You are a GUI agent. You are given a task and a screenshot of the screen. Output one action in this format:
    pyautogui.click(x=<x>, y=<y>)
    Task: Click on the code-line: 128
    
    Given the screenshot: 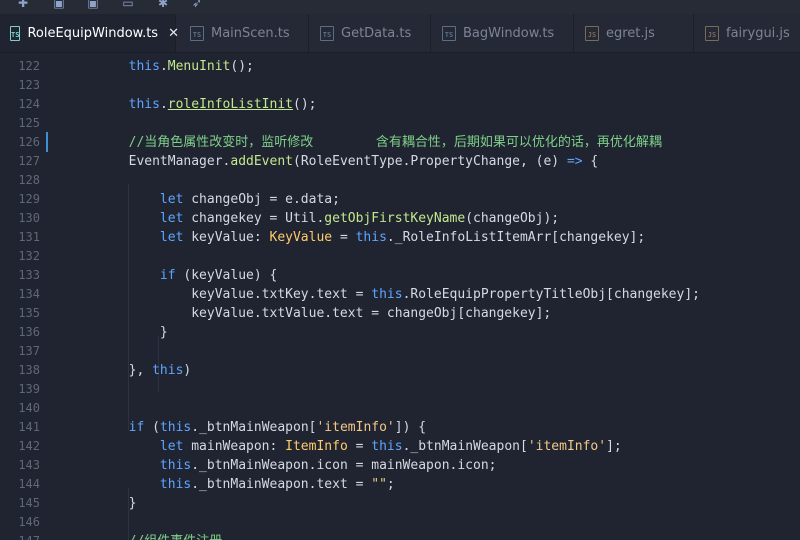 What is the action you would take?
    pyautogui.click(x=400, y=180)
    